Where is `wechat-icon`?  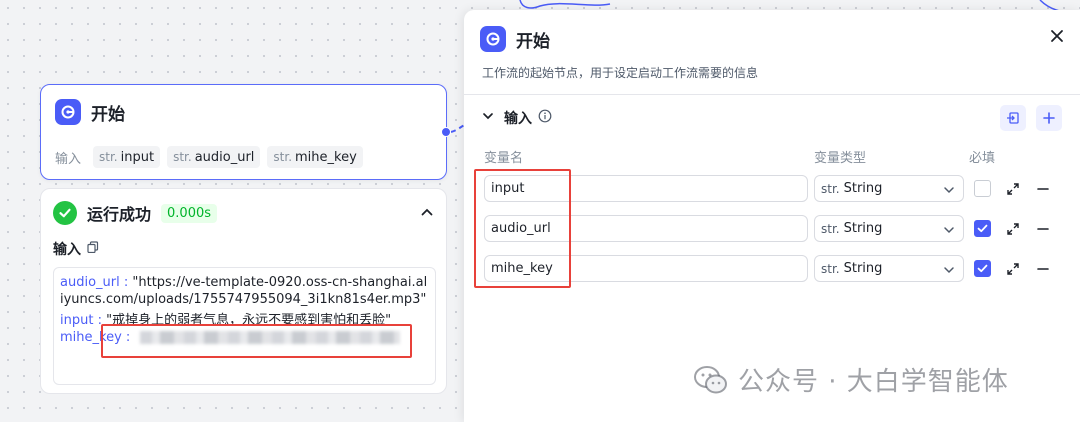 wechat-icon is located at coordinates (710, 379).